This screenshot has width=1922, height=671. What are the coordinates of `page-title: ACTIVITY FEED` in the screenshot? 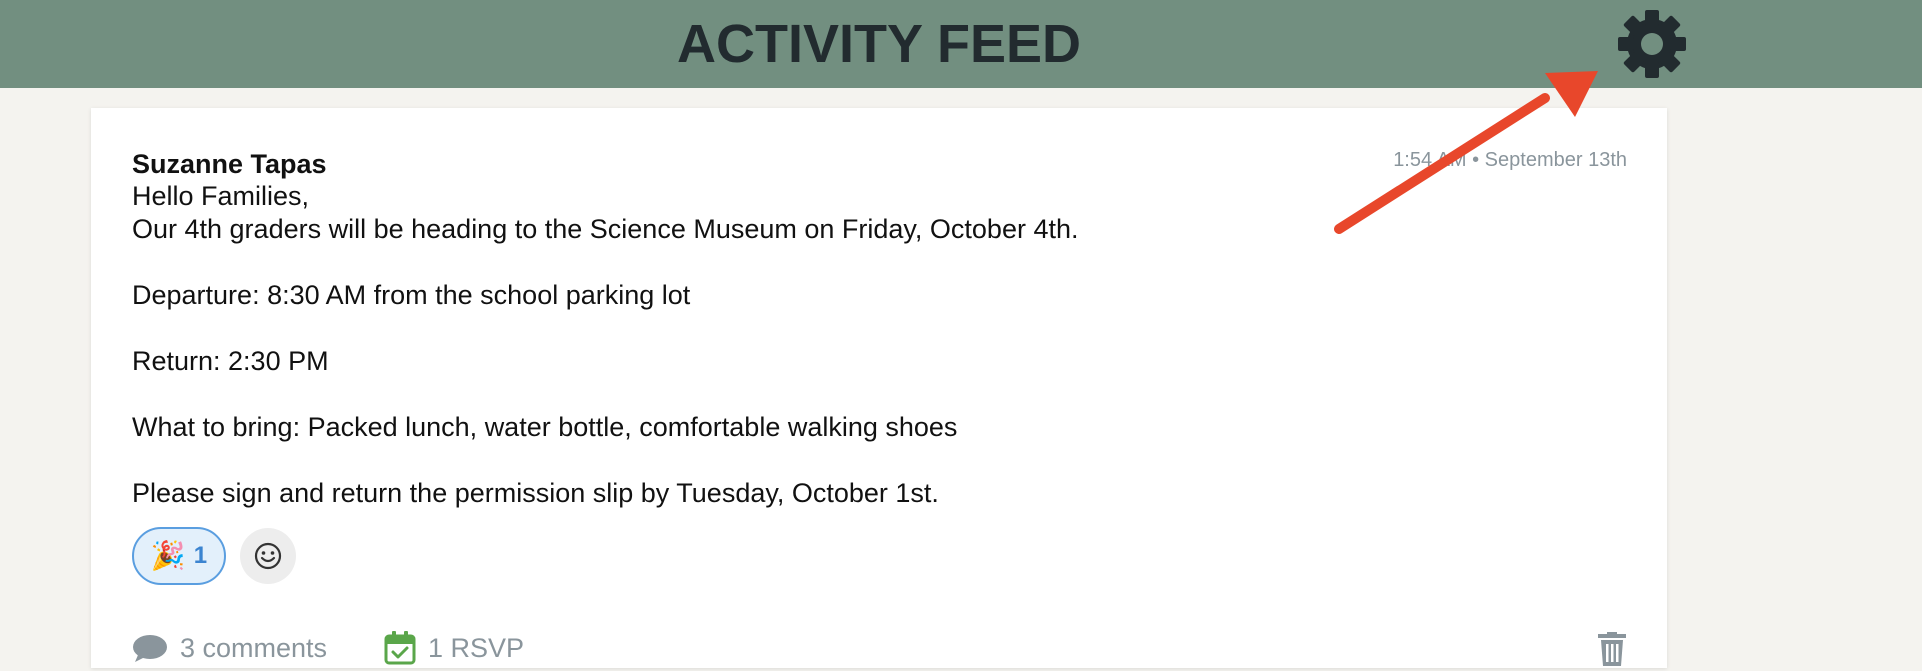 It's located at (879, 44).